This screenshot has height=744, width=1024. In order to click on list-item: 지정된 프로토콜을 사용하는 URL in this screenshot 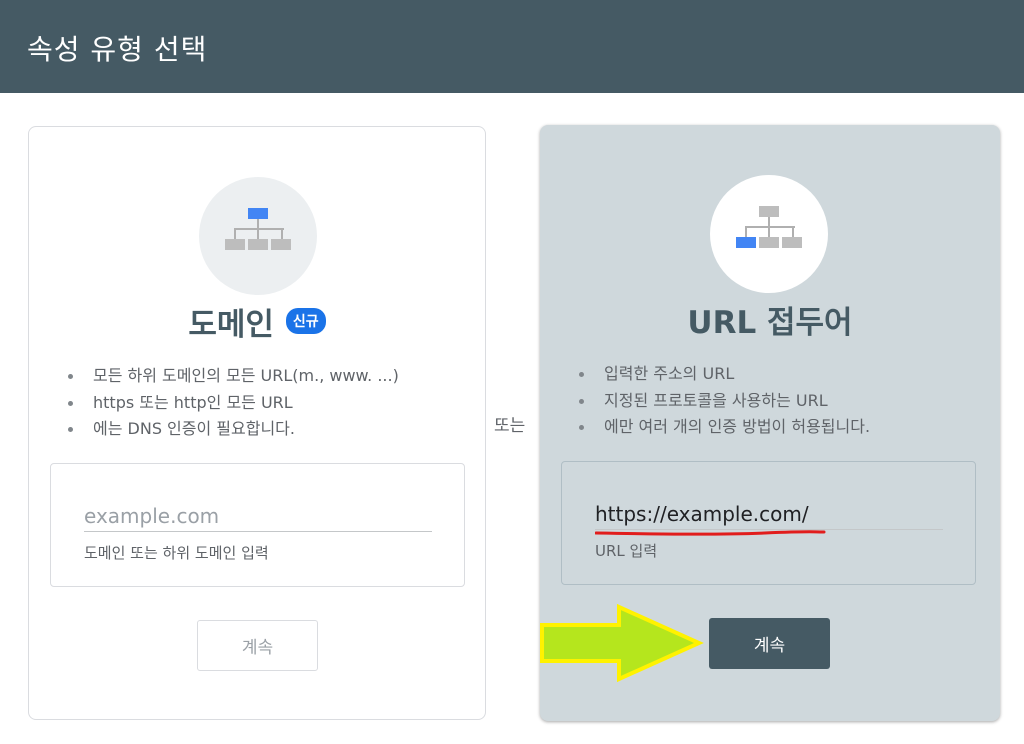, I will do `click(724, 401)`.